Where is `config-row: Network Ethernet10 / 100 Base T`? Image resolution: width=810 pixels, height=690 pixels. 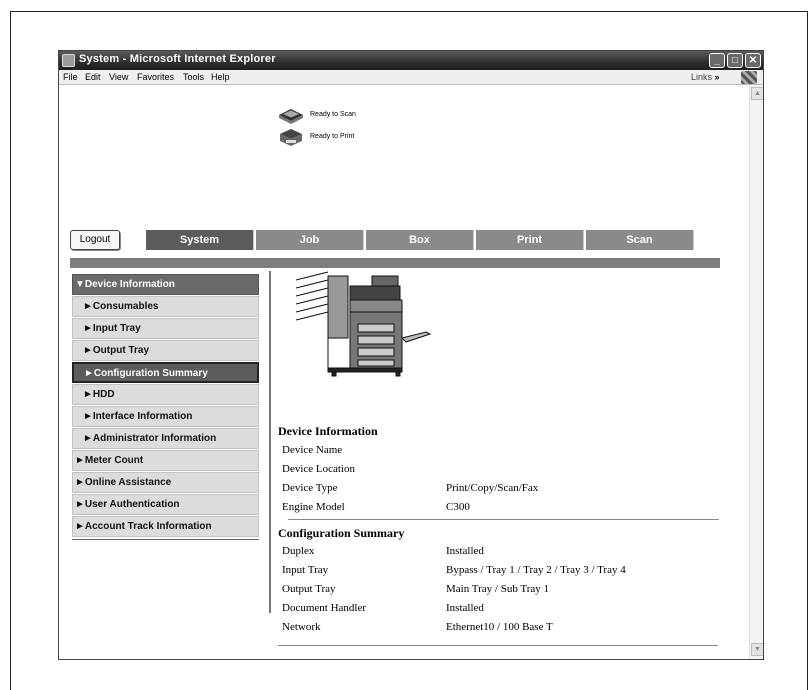
config-row: Network Ethernet10 / 100 Base T is located at coordinates (498, 629).